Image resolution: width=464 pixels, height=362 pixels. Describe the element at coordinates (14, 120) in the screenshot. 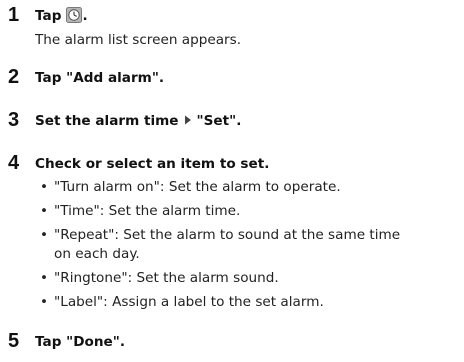

I see `step-3-number: 3` at that location.